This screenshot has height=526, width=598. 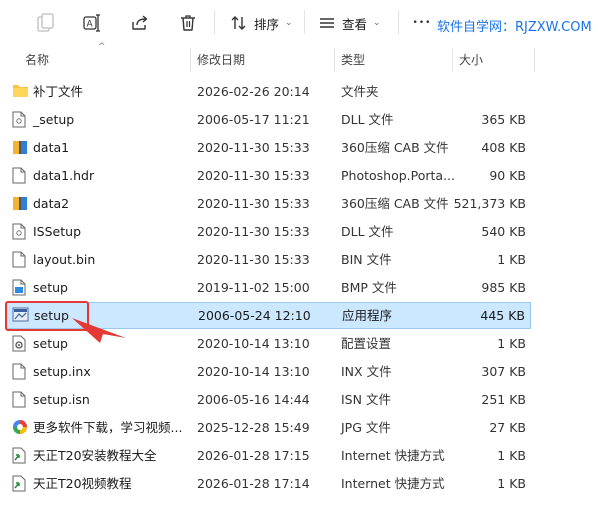 What do you see at coordinates (503, 147) in the screenshot?
I see `file-size: 408 KB` at bounding box center [503, 147].